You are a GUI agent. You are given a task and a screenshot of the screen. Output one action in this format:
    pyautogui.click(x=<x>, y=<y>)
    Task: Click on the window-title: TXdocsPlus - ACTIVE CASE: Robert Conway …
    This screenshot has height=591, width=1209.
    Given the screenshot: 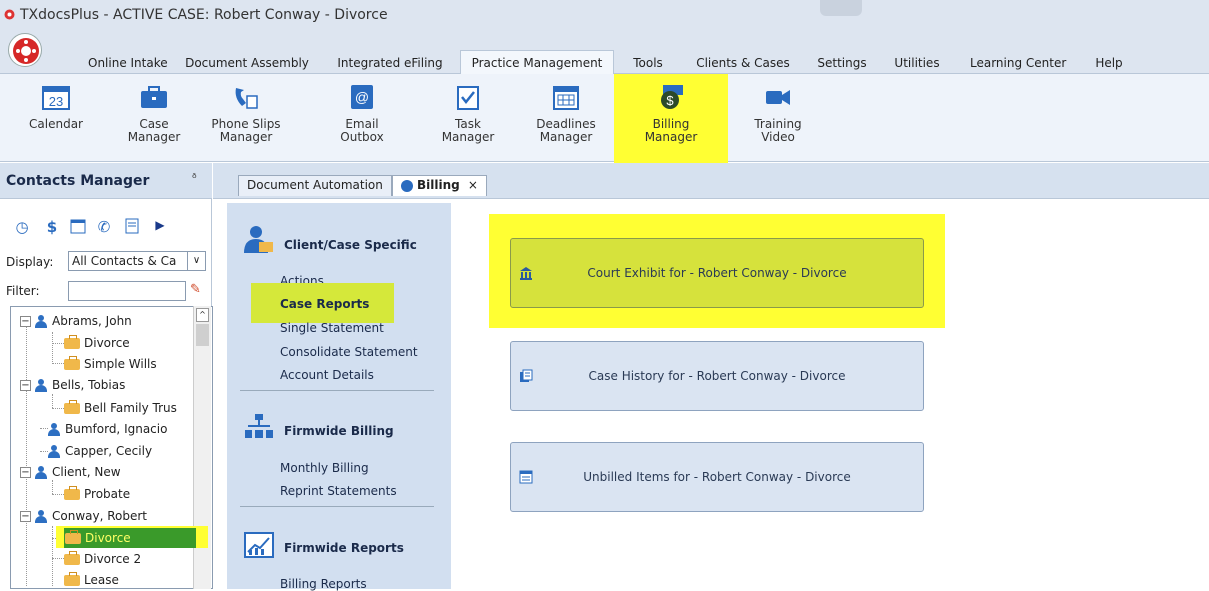 What is the action you would take?
    pyautogui.click(x=204, y=15)
    